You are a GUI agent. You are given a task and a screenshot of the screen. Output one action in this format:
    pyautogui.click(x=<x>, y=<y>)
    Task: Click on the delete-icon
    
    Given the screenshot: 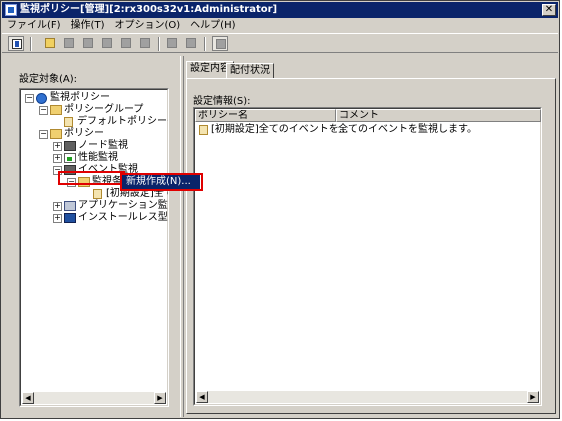 What is the action you would take?
    pyautogui.click(x=145, y=43)
    